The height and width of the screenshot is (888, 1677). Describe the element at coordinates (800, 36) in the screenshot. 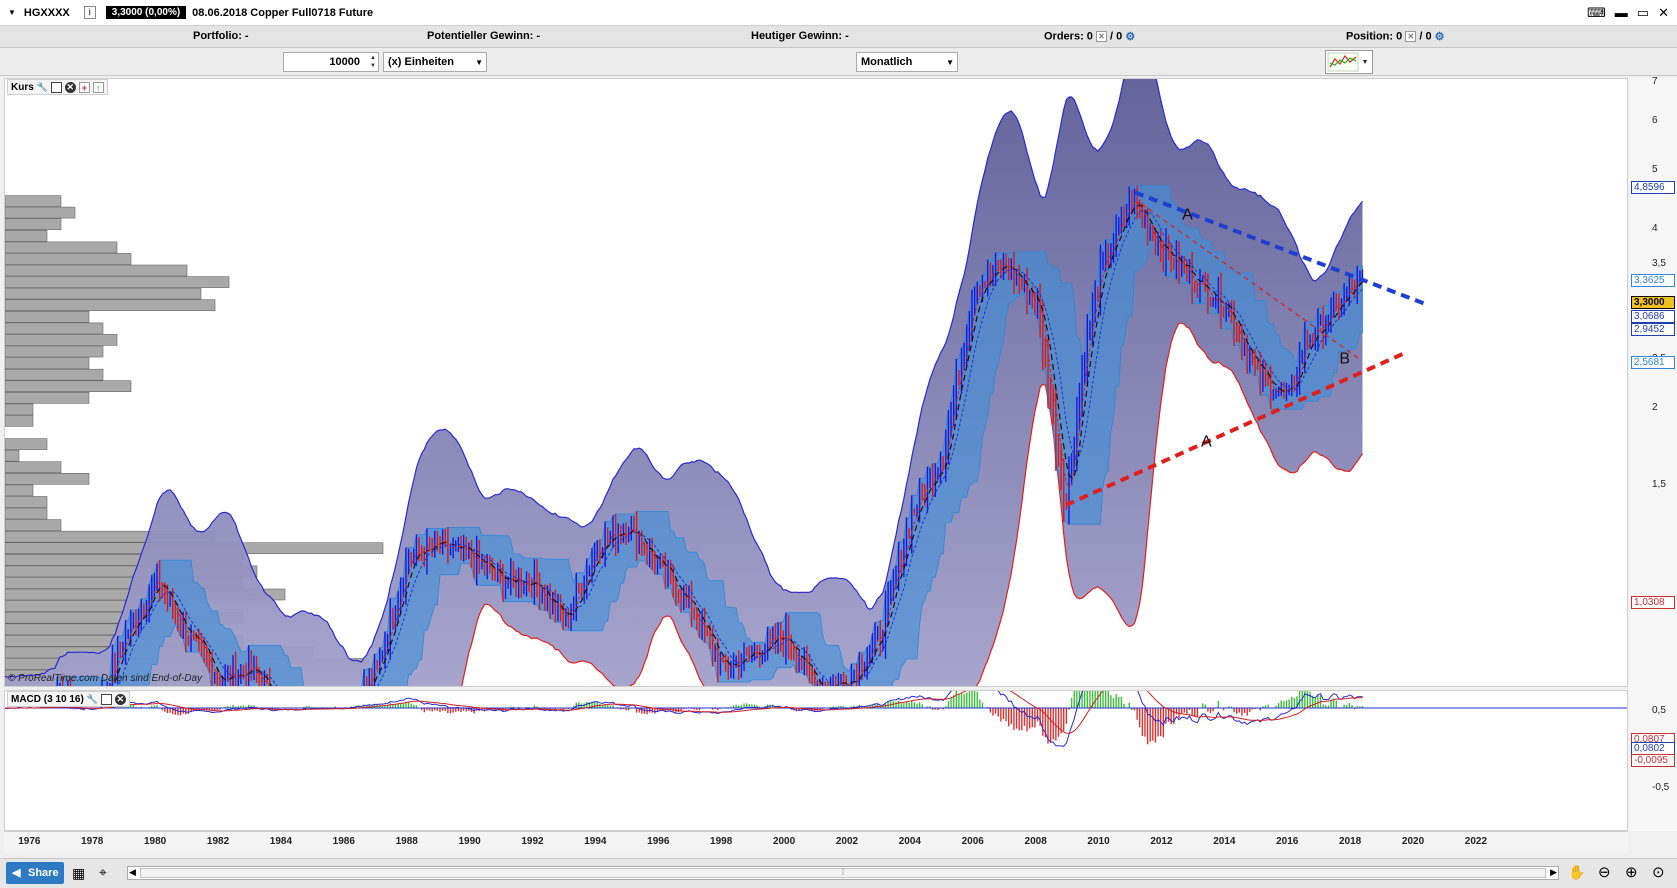

I see `today-gain-label: Heutiger Gewinn: -` at that location.